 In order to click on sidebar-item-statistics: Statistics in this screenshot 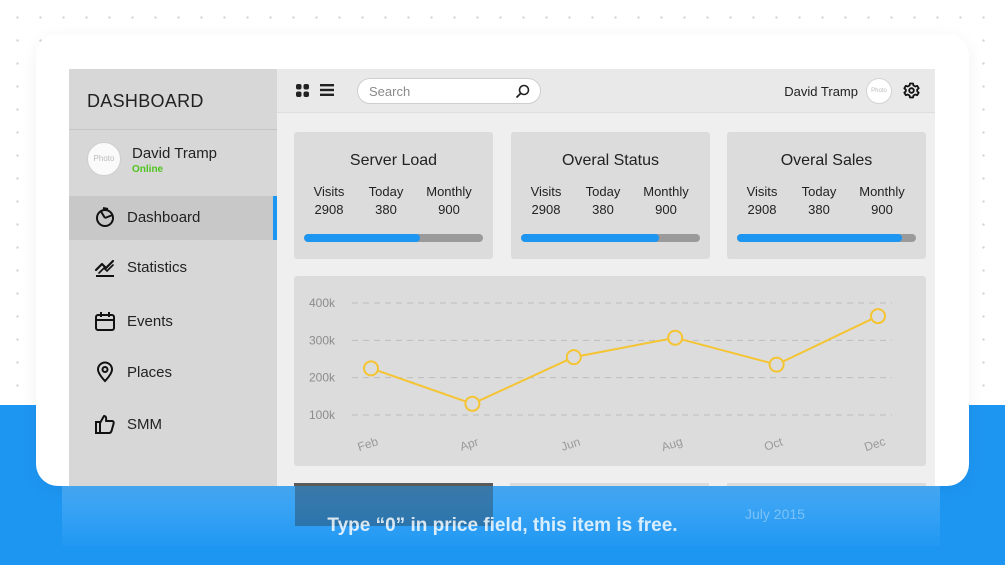, I will do `click(173, 268)`.